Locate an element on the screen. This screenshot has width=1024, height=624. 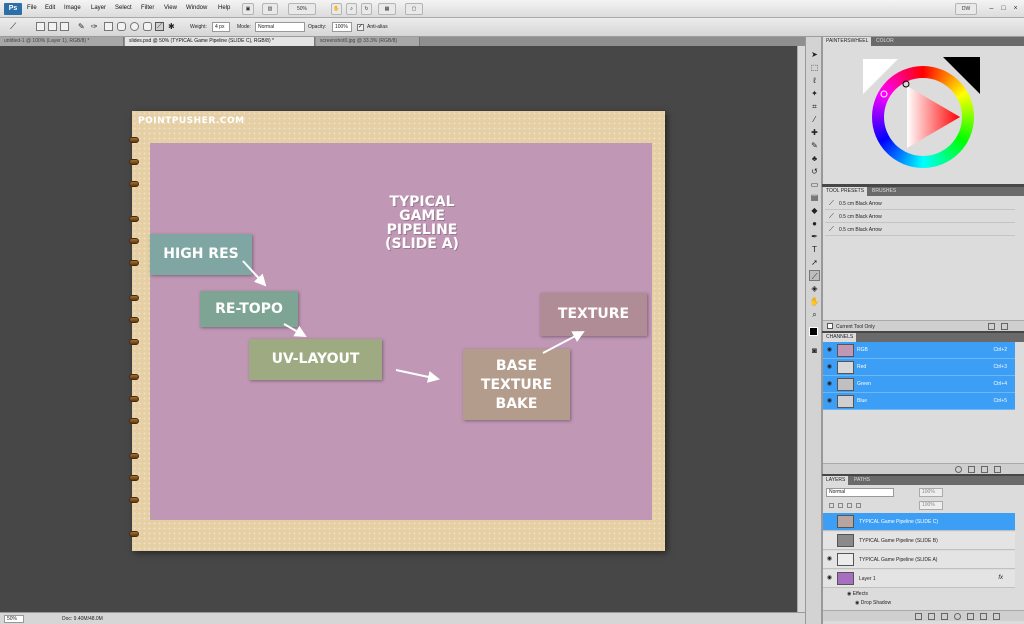
menu-view: View is located at coordinates (170, 8).